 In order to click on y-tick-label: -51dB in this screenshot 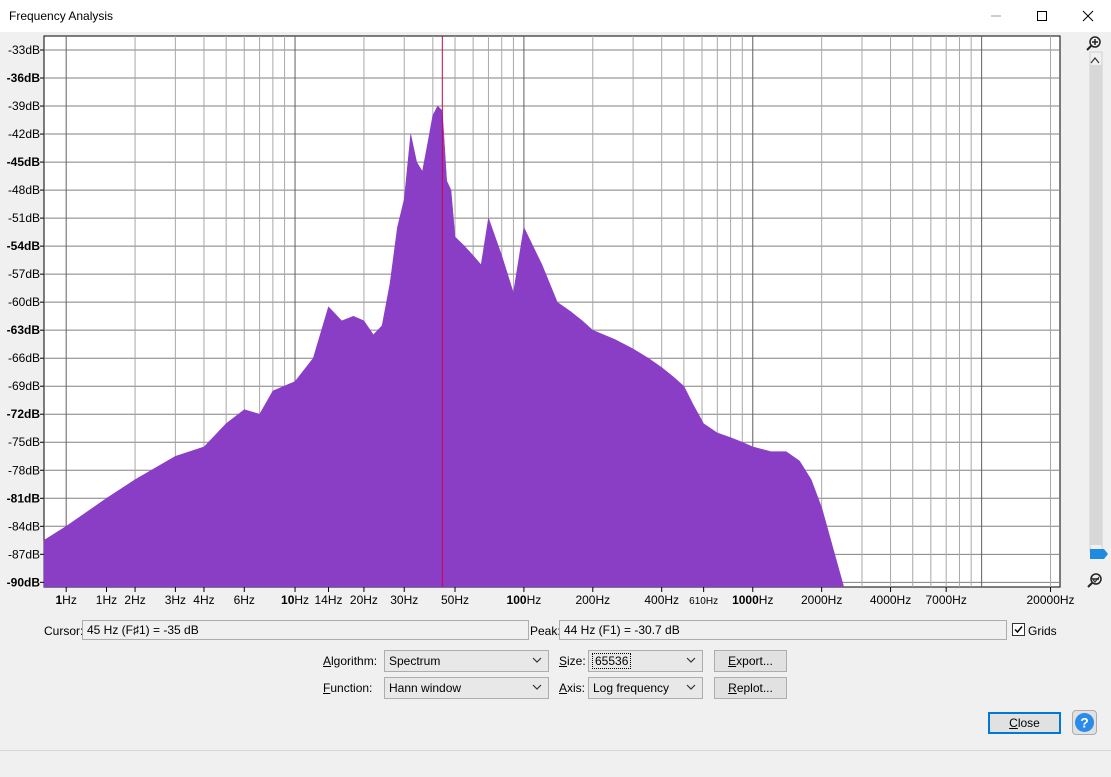, I will do `click(24, 218)`.